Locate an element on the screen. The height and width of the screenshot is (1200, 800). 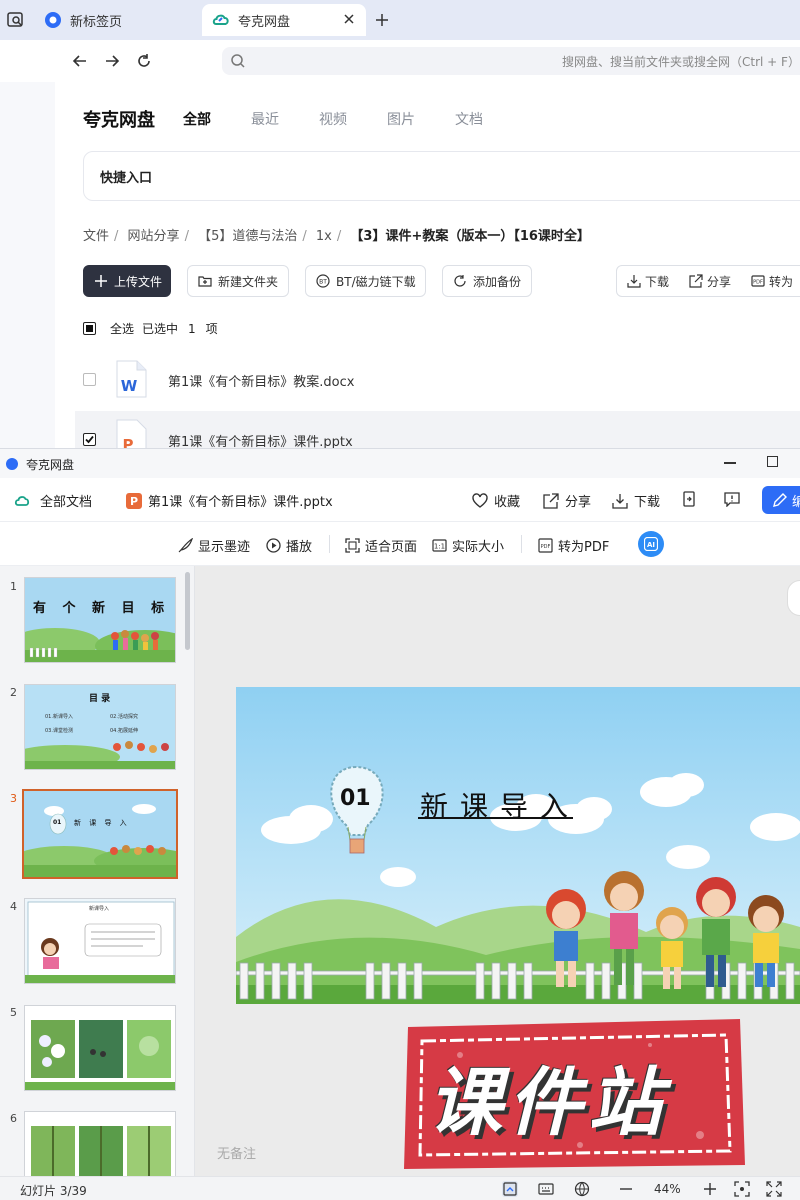
export-button is located at coordinates (692, 499).